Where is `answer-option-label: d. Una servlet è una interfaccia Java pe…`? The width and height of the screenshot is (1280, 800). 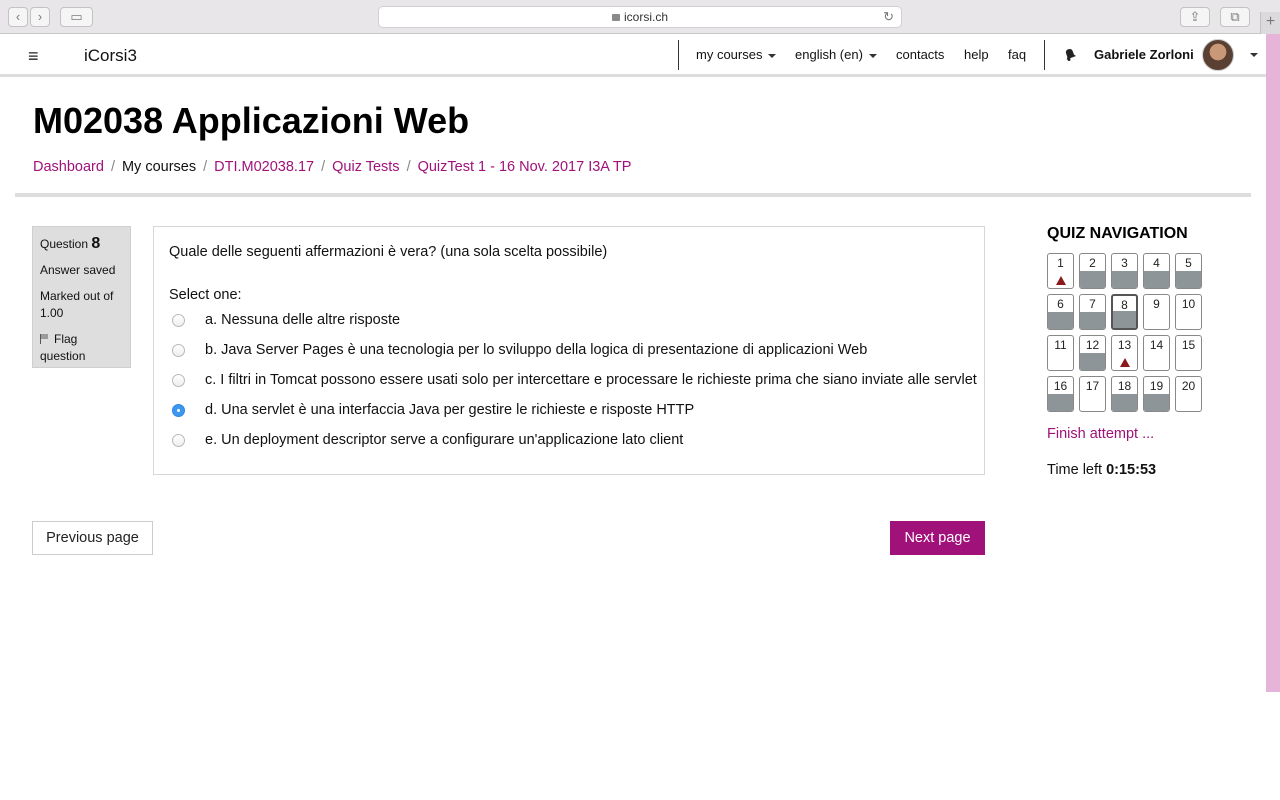 answer-option-label: d. Una servlet è una interfaccia Java pe… is located at coordinates (449, 410).